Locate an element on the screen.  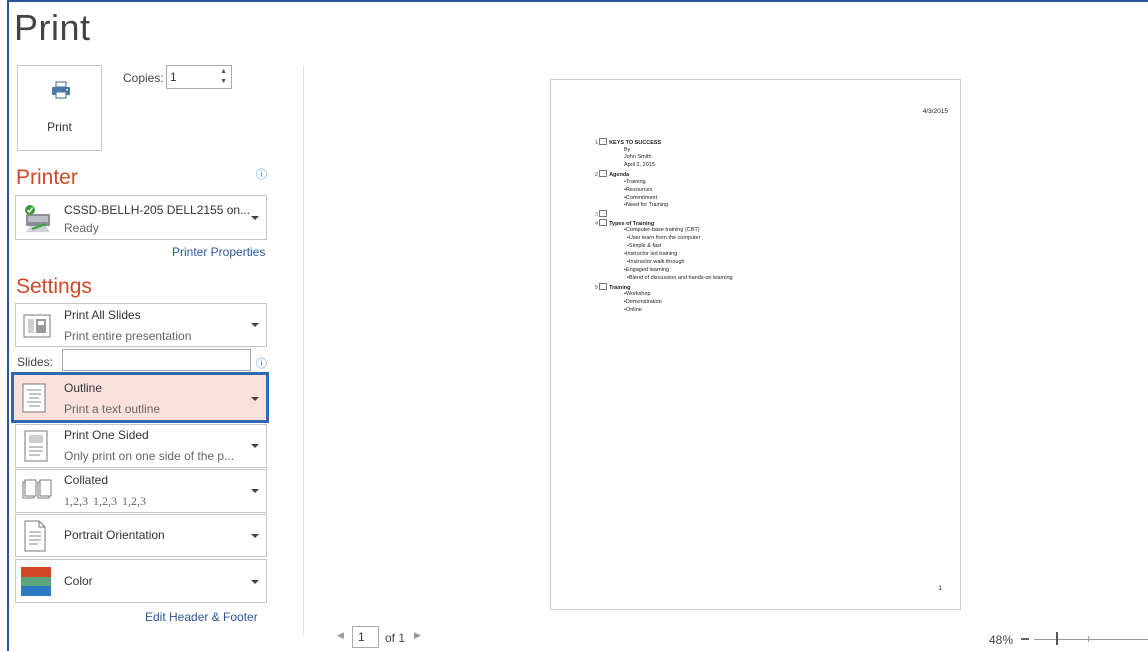
outline-line: •Workshop is located at coordinates (637, 294).